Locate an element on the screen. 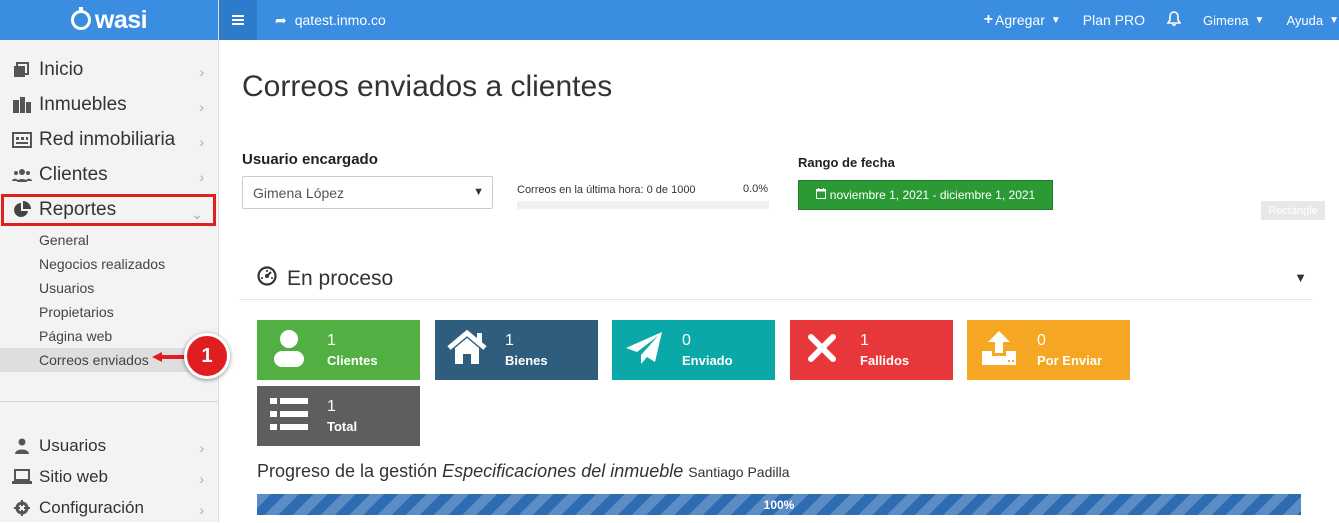  menu-toggle-button is located at coordinates (238, 20).